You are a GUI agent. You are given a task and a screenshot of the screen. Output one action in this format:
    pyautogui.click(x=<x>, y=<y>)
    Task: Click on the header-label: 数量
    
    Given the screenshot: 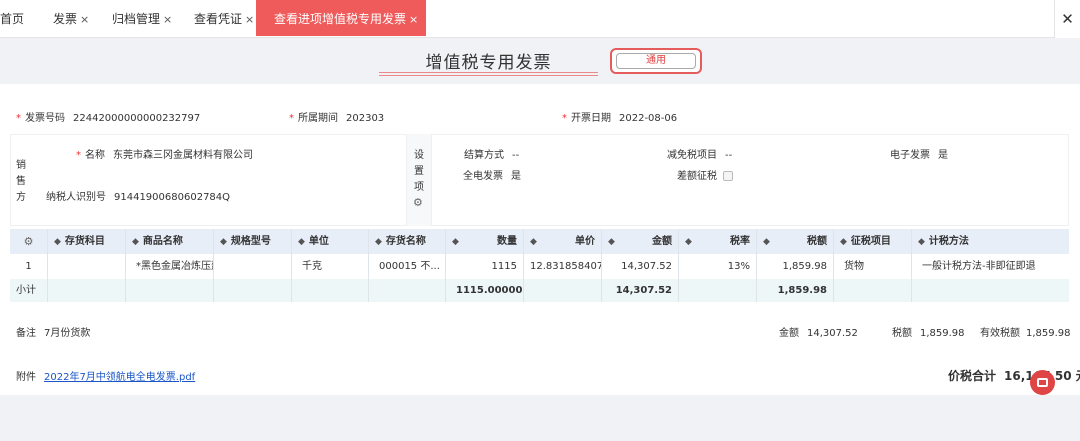 What is the action you would take?
    pyautogui.click(x=507, y=241)
    